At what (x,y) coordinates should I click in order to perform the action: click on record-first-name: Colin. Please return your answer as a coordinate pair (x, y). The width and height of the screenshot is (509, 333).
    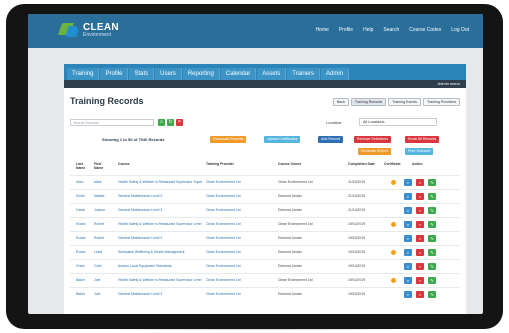
    Looking at the image, I should click on (104, 266).